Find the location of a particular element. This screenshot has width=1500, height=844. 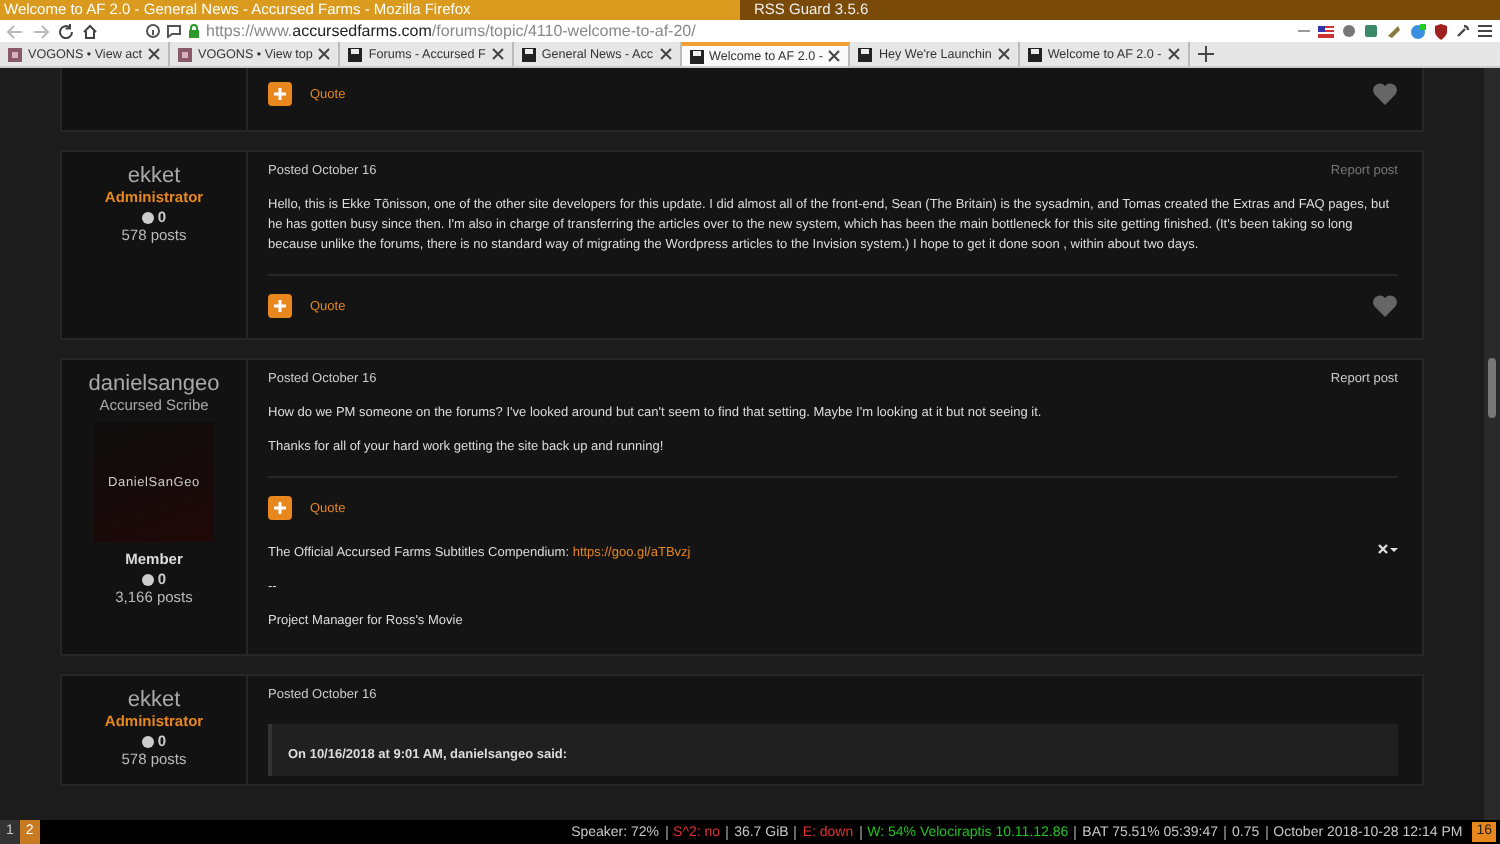

speech-bubble-icon is located at coordinates (174, 31).